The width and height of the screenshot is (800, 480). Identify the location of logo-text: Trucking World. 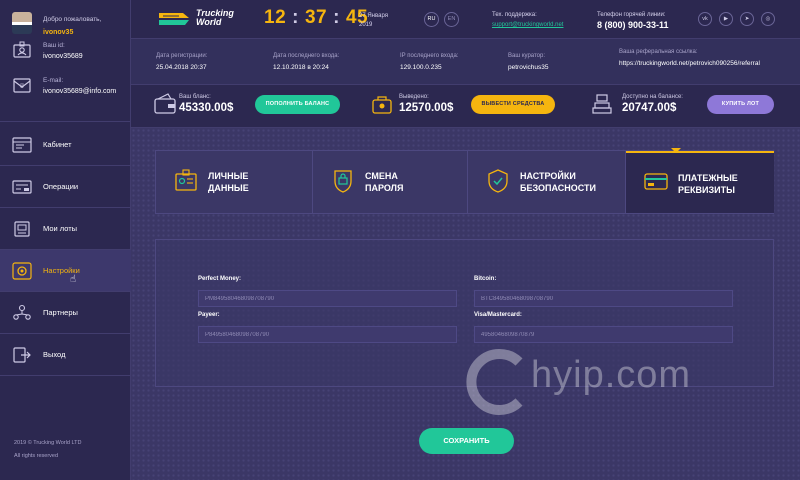
(215, 18).